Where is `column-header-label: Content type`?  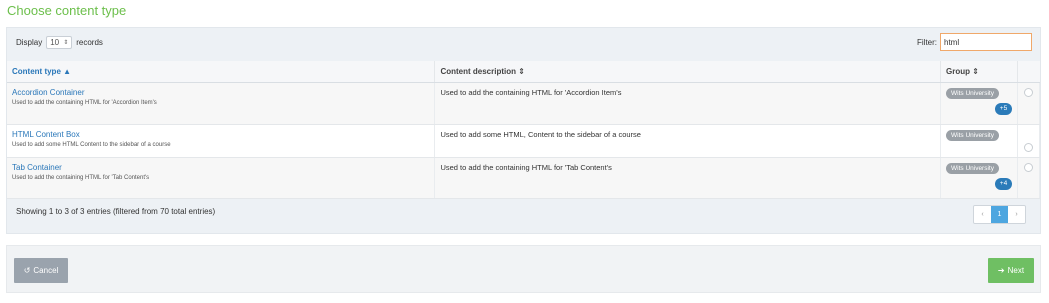 column-header-label: Content type is located at coordinates (36, 71).